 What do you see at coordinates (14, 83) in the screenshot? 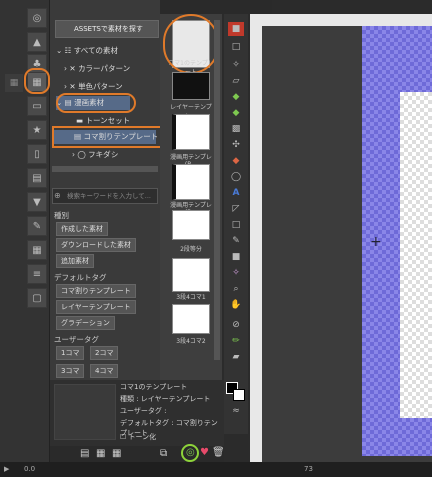
I see `material-tab-icon: ▦` at bounding box center [14, 83].